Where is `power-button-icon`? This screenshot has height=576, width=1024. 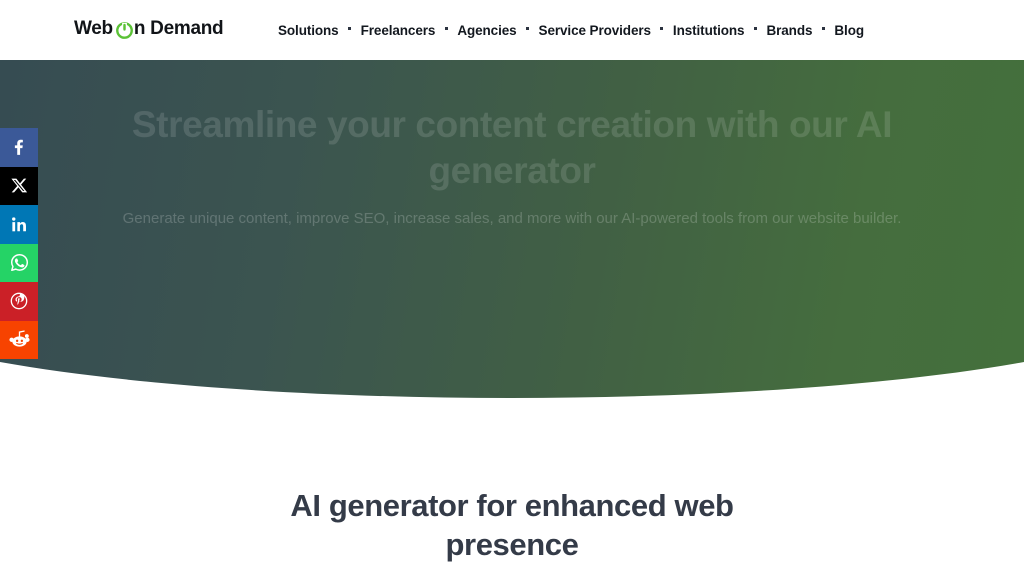
power-button-icon is located at coordinates (124, 30).